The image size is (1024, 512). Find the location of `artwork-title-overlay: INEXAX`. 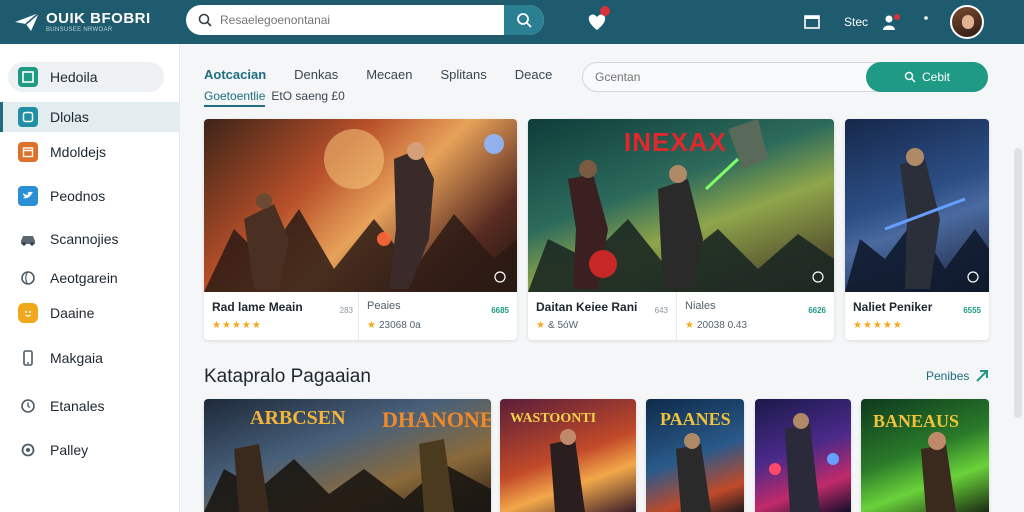

artwork-title-overlay: INEXAX is located at coordinates (675, 142).